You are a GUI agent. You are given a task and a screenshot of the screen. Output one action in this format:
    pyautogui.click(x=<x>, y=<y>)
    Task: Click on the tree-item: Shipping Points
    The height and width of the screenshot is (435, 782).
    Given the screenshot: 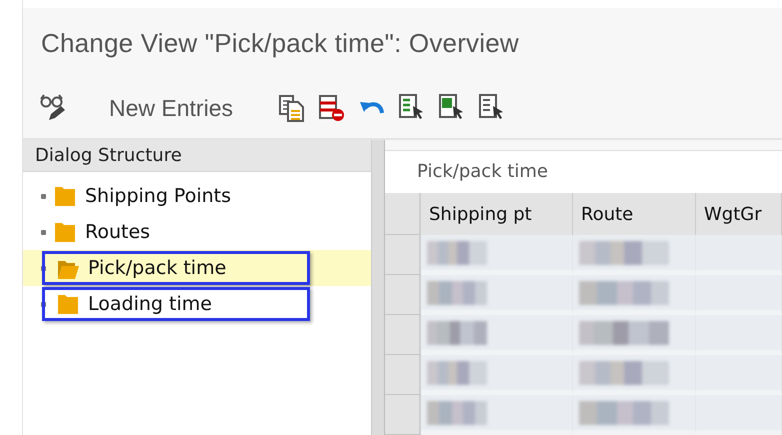 What is the action you would take?
    pyautogui.click(x=158, y=196)
    